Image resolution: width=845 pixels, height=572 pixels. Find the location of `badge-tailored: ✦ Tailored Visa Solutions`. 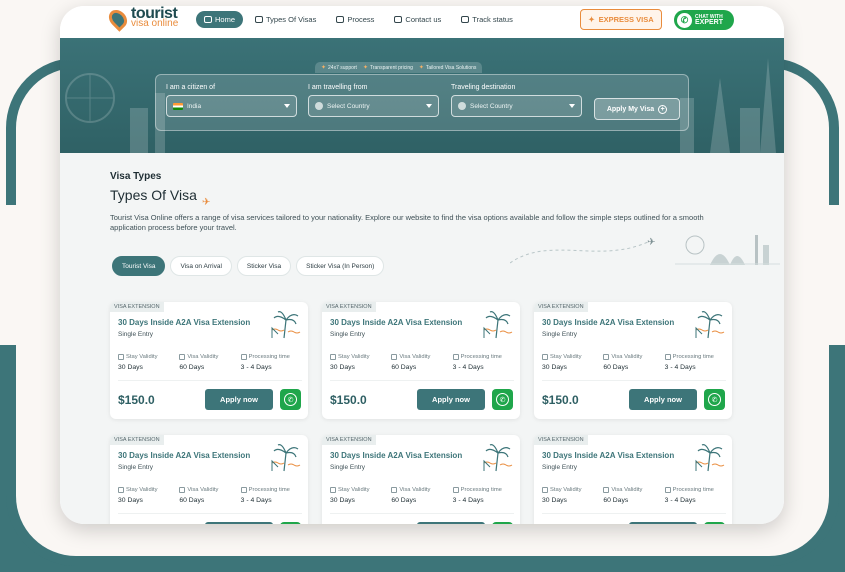

badge-tailored: ✦ Tailored Visa Solutions is located at coordinates (447, 68).